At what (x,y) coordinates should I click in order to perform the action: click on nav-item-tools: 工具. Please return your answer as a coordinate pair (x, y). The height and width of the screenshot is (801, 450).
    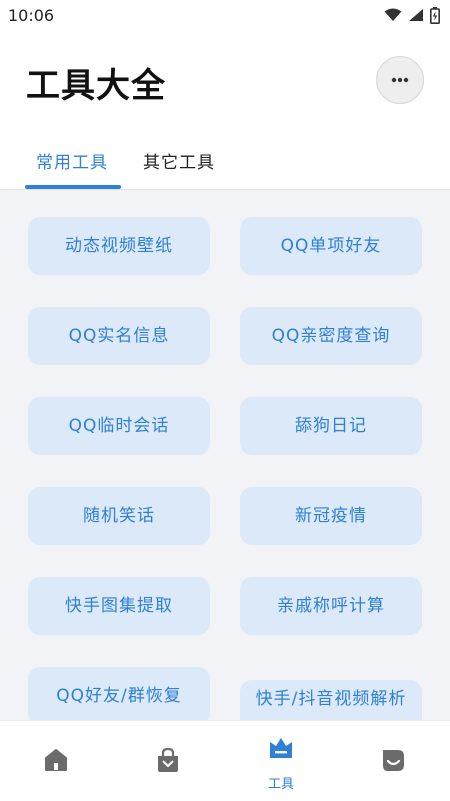
    Looking at the image, I should click on (281, 761).